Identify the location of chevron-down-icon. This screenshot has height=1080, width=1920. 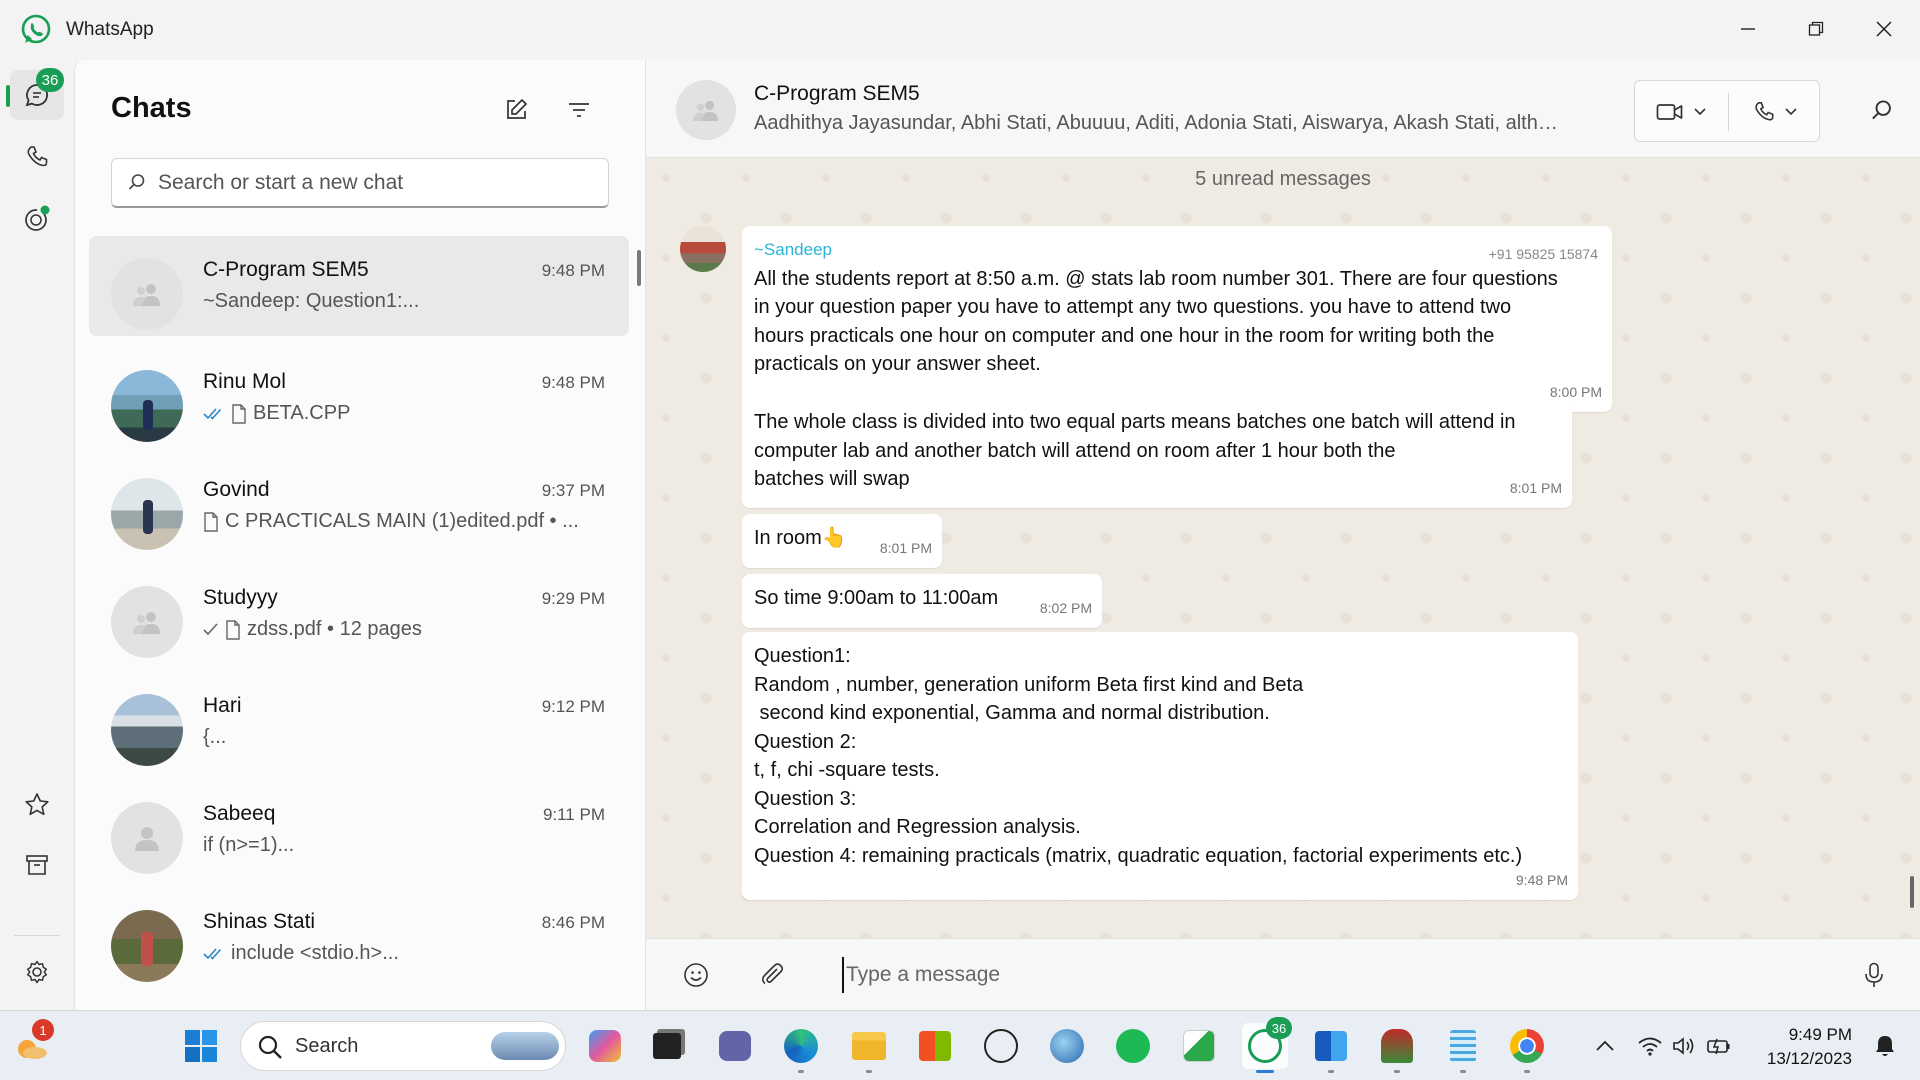
(1791, 112).